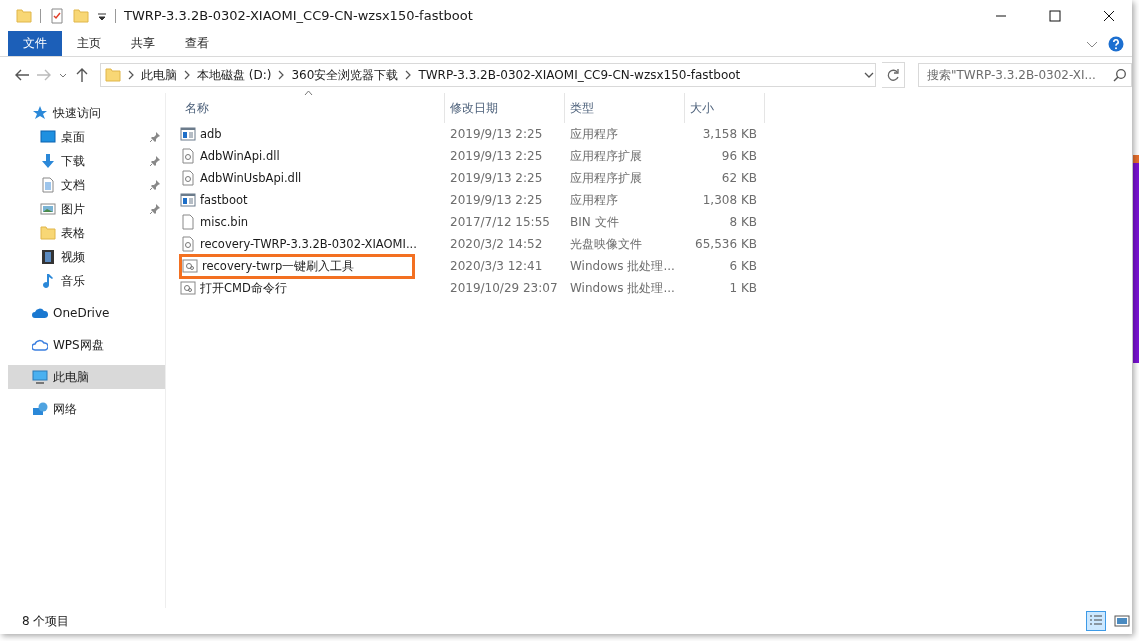 The height and width of the screenshot is (641, 1139). Describe the element at coordinates (500, 222) in the screenshot. I see `table-cell-text: 2017/7/12 15:55` at that location.